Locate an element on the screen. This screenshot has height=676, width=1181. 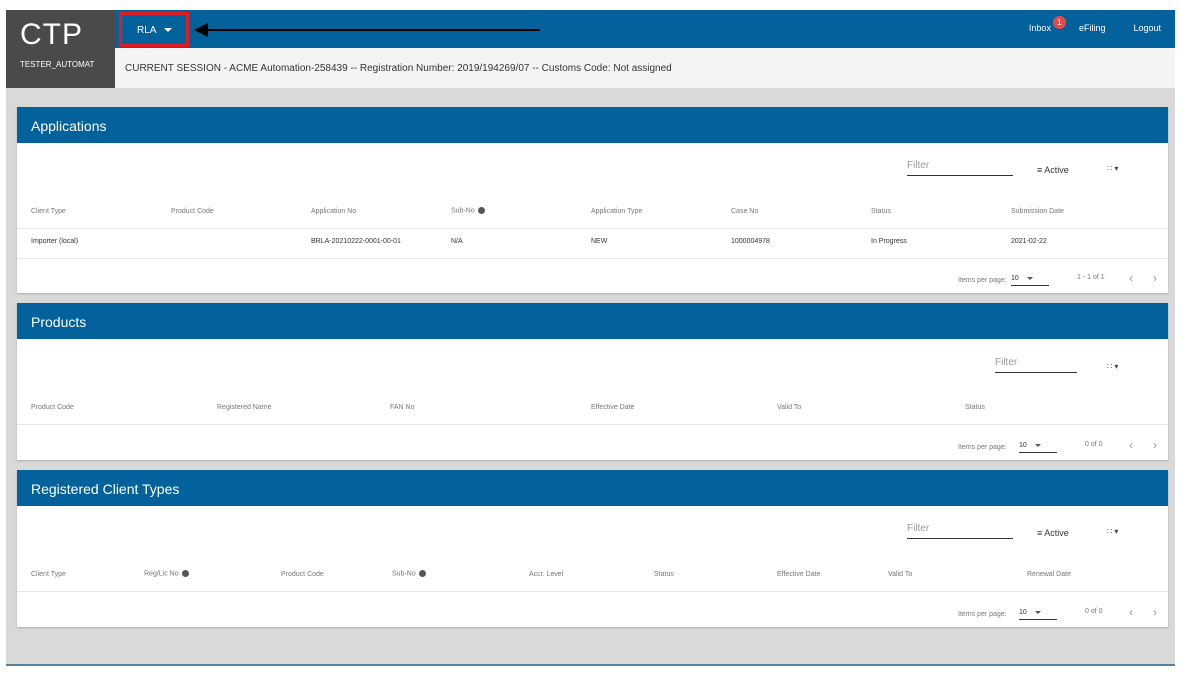
col-renewal-date: Renewal Date is located at coordinates (1049, 574).